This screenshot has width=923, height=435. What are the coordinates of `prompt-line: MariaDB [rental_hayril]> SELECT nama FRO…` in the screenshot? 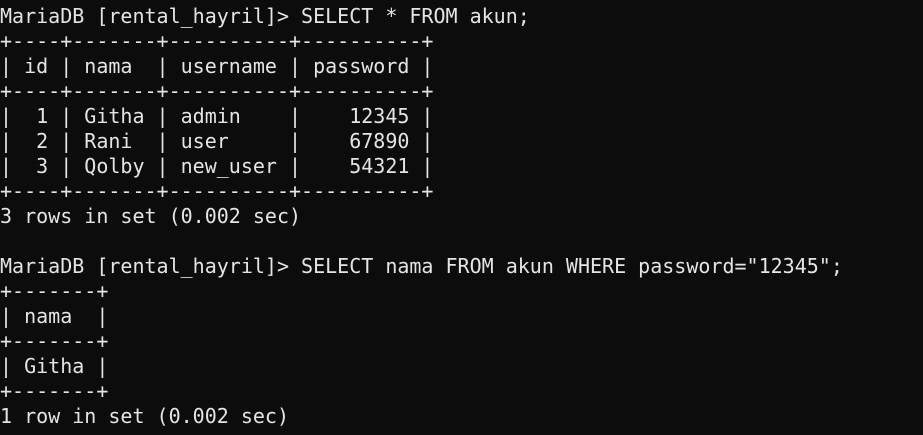 It's located at (421, 266).